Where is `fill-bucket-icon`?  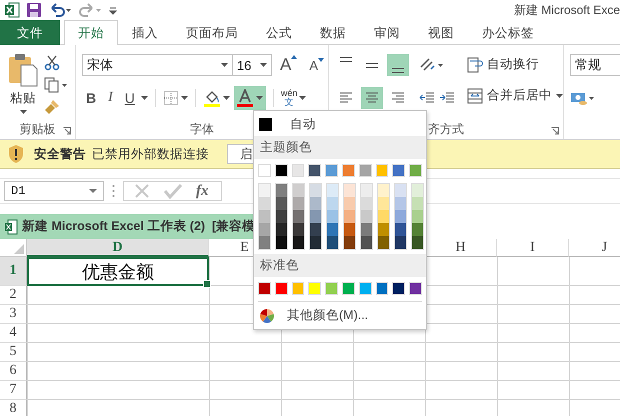 fill-bucket-icon is located at coordinates (211, 98).